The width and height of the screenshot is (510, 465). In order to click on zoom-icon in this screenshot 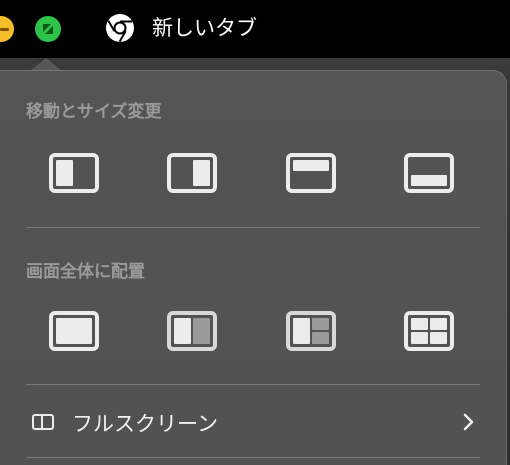, I will do `click(48, 29)`.